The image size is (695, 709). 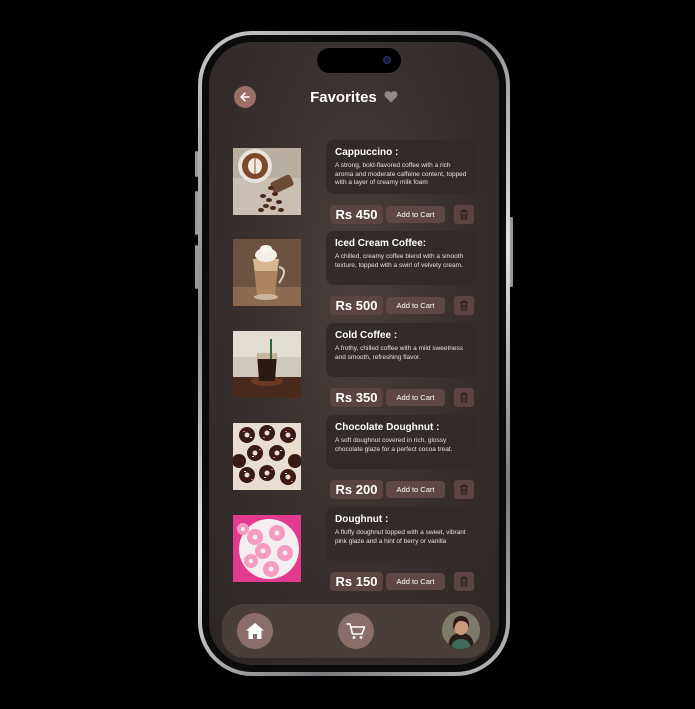 I want to click on nav-cart-button, so click(x=356, y=631).